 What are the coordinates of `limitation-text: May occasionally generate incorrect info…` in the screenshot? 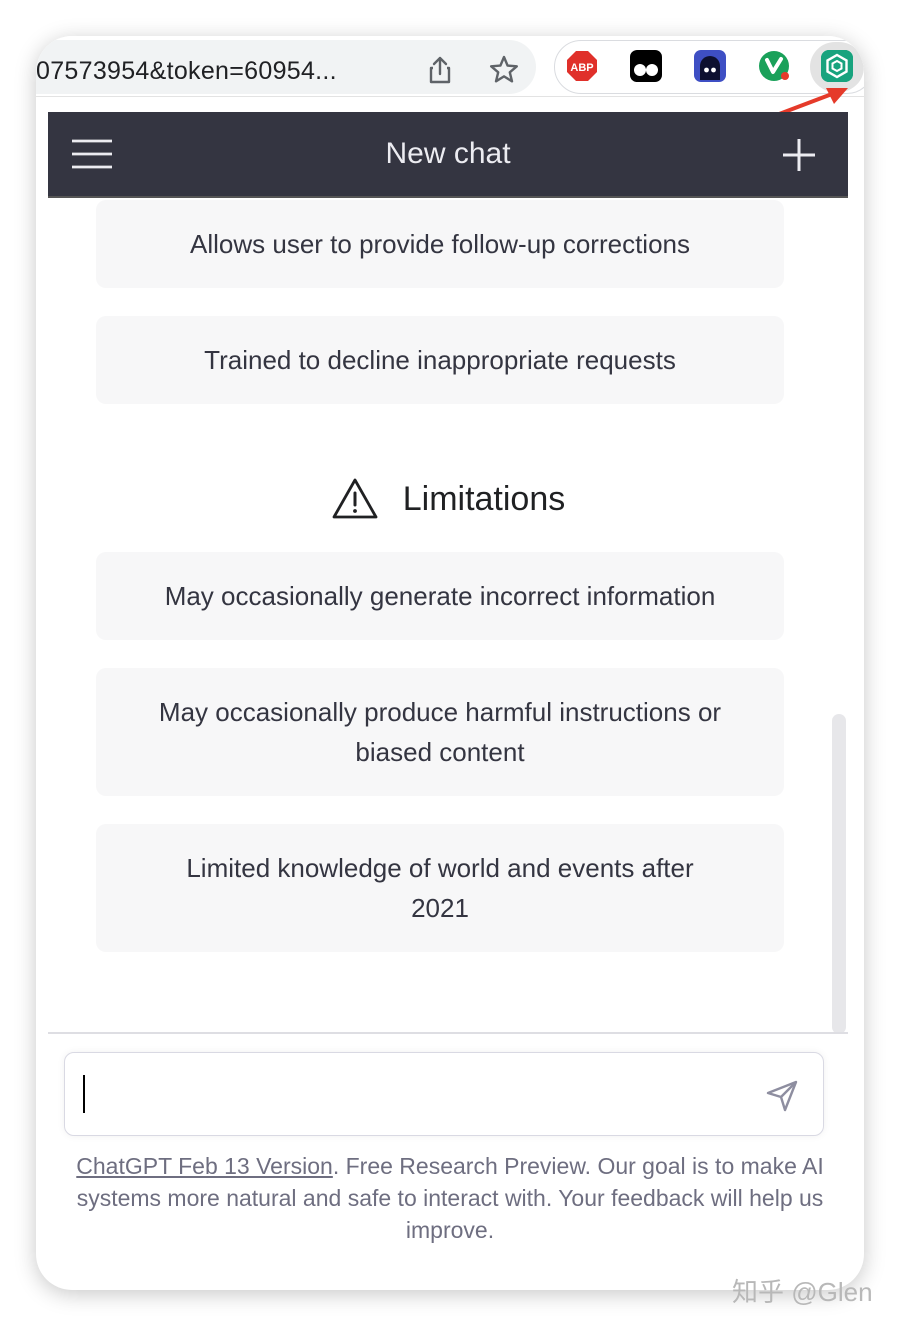 It's located at (440, 596).